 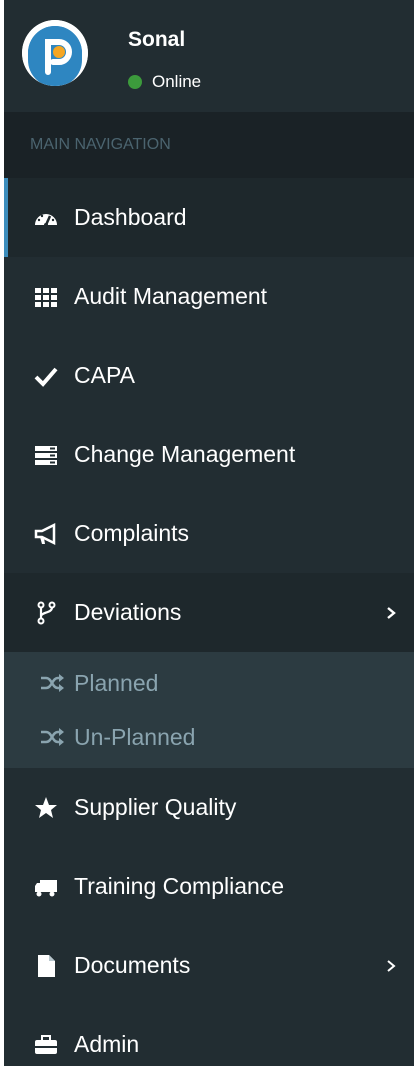 What do you see at coordinates (104, 375) in the screenshot?
I see `menu-label: CAPA` at bounding box center [104, 375].